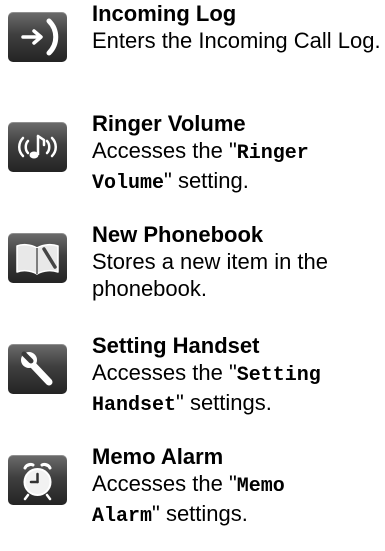 This screenshot has height=551, width=385. What do you see at coordinates (169, 123) in the screenshot?
I see `entry-title: Ringer Volume` at bounding box center [169, 123].